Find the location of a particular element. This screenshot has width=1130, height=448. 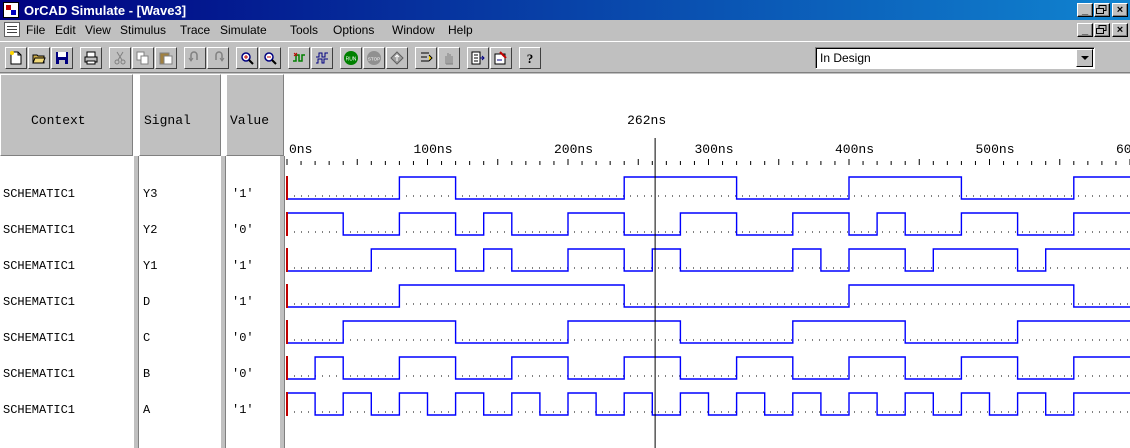

stop-label: STOP is located at coordinates (374, 59).